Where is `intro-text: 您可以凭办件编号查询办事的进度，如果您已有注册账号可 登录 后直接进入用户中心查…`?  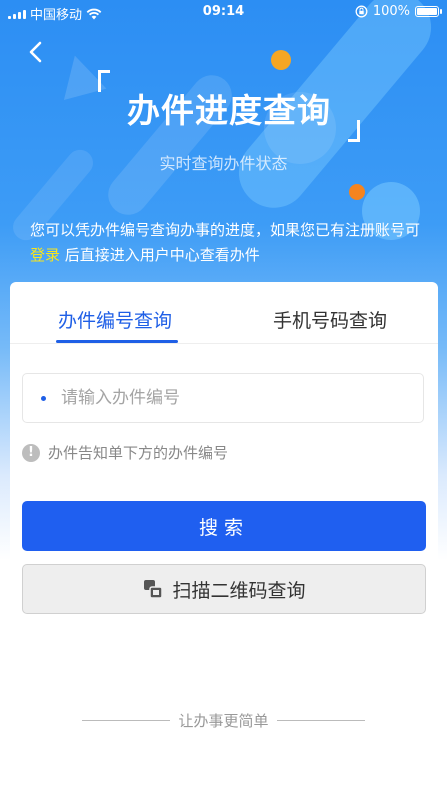 intro-text: 您可以凭办件编号查询办事的进度，如果您已有注册账号可 登录 后直接进入用户中心查… is located at coordinates (225, 243).